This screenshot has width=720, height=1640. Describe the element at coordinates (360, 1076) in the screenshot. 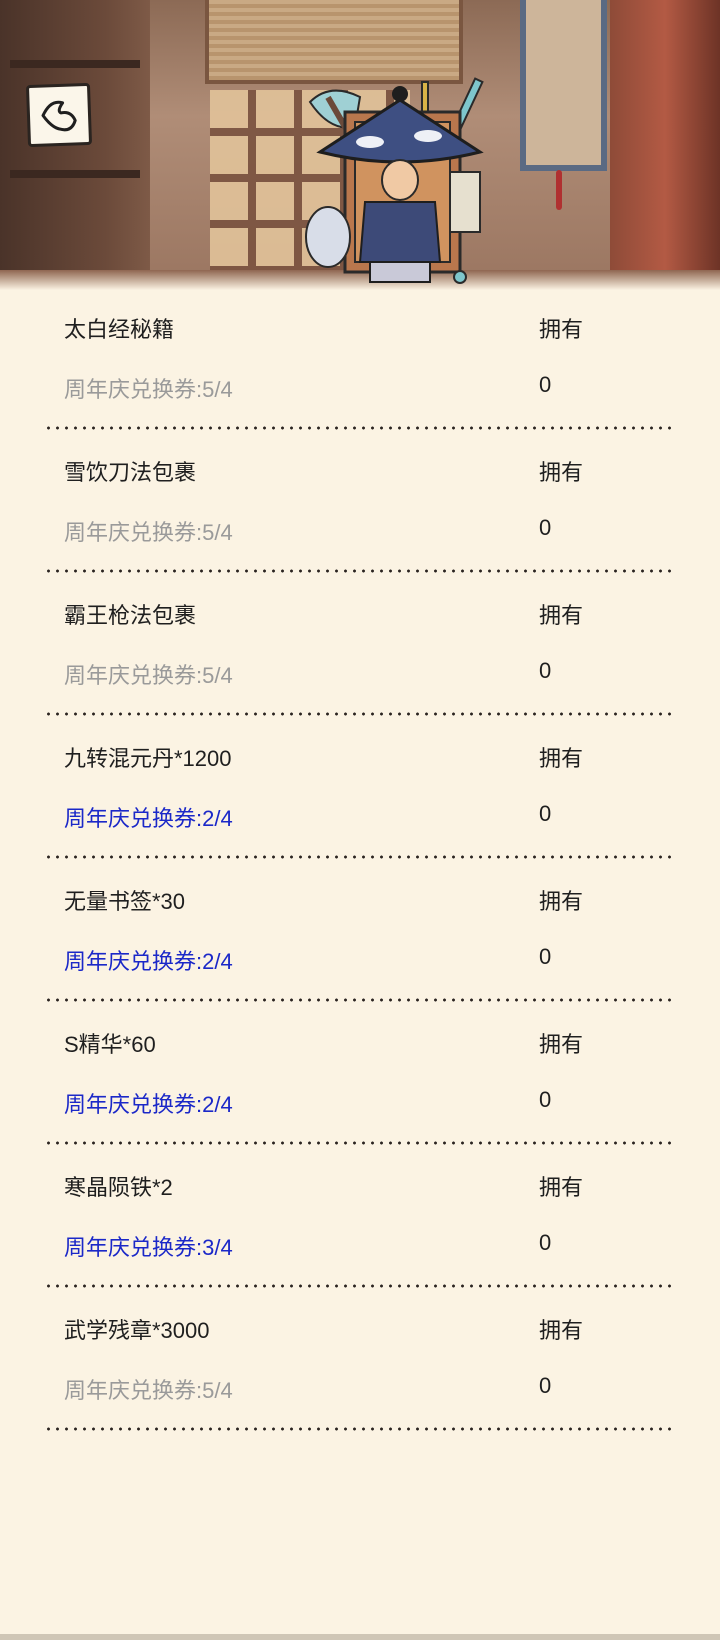

I see `exchange-item-row: S精华*60 拥有 周年庆兑换券:2/4 0` at that location.